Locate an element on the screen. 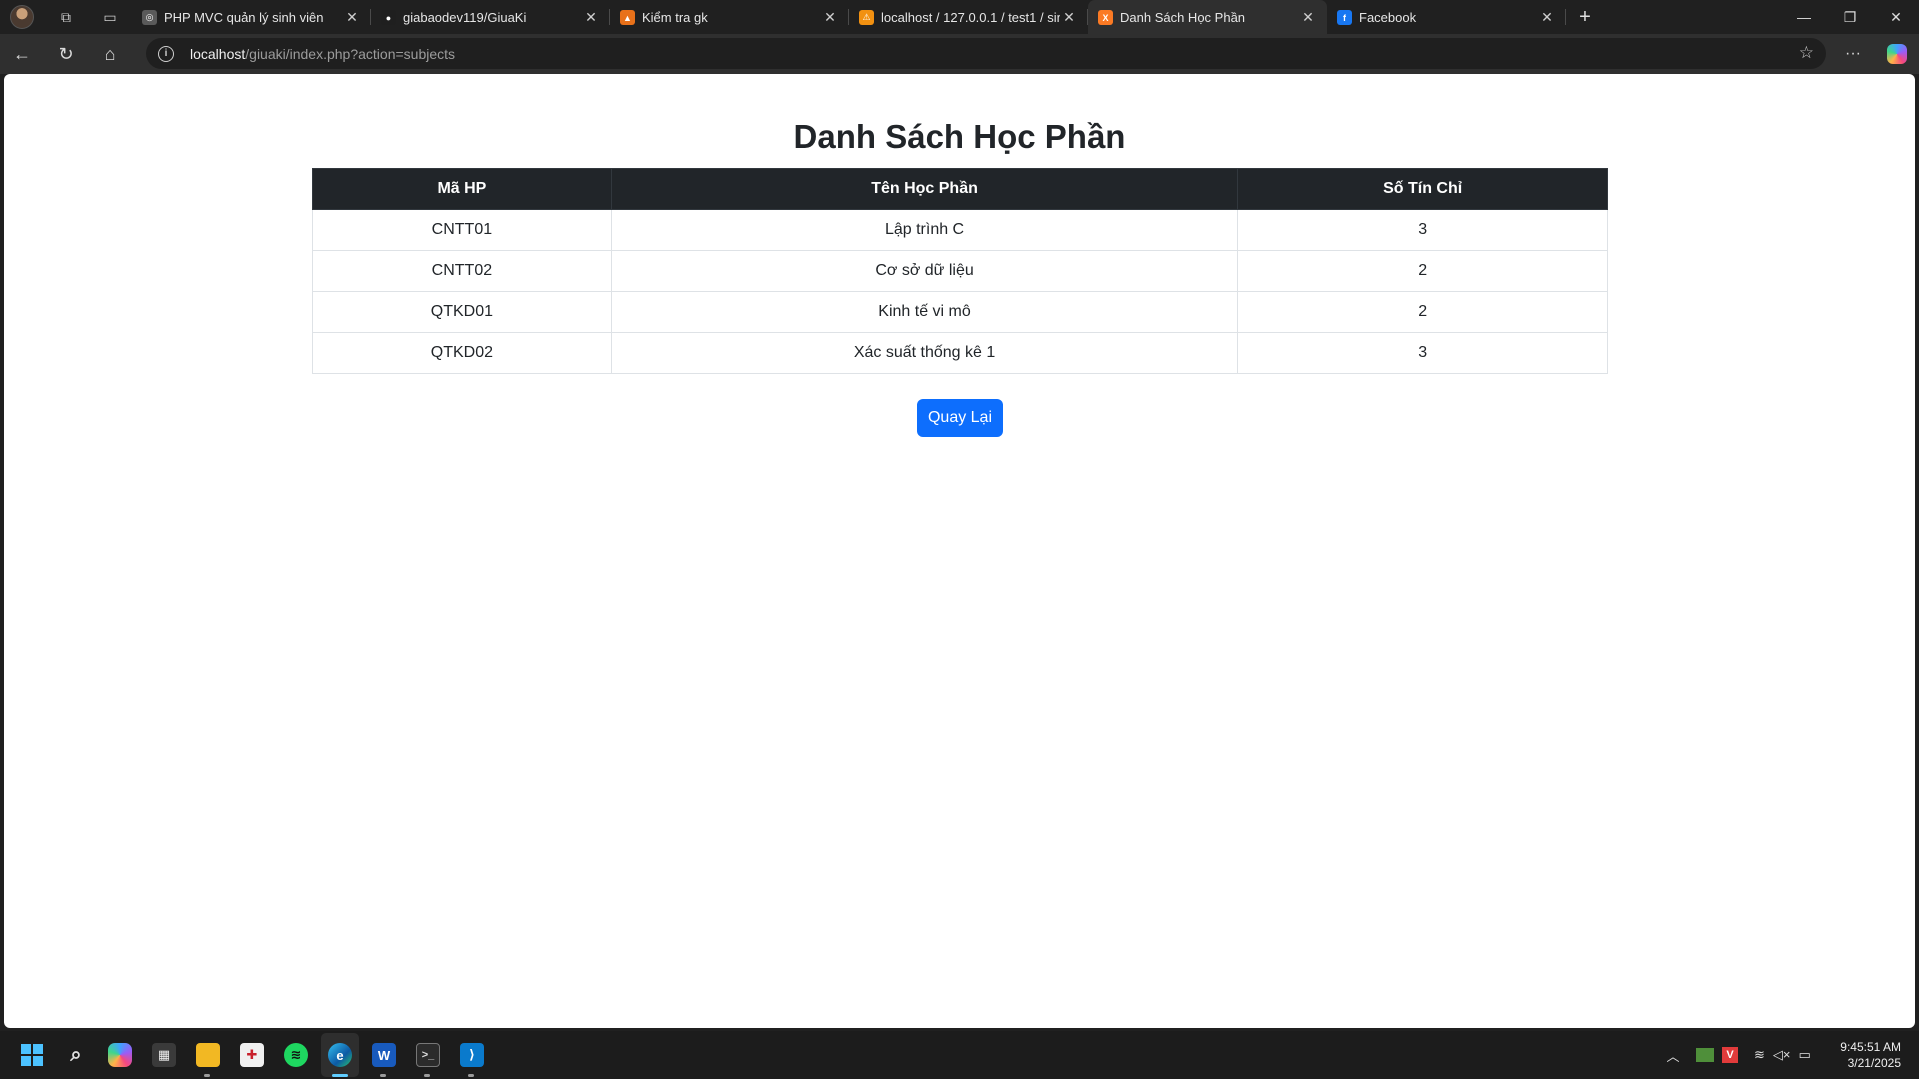 The width and height of the screenshot is (1919, 1079). site-info-icon: i is located at coordinates (166, 53).